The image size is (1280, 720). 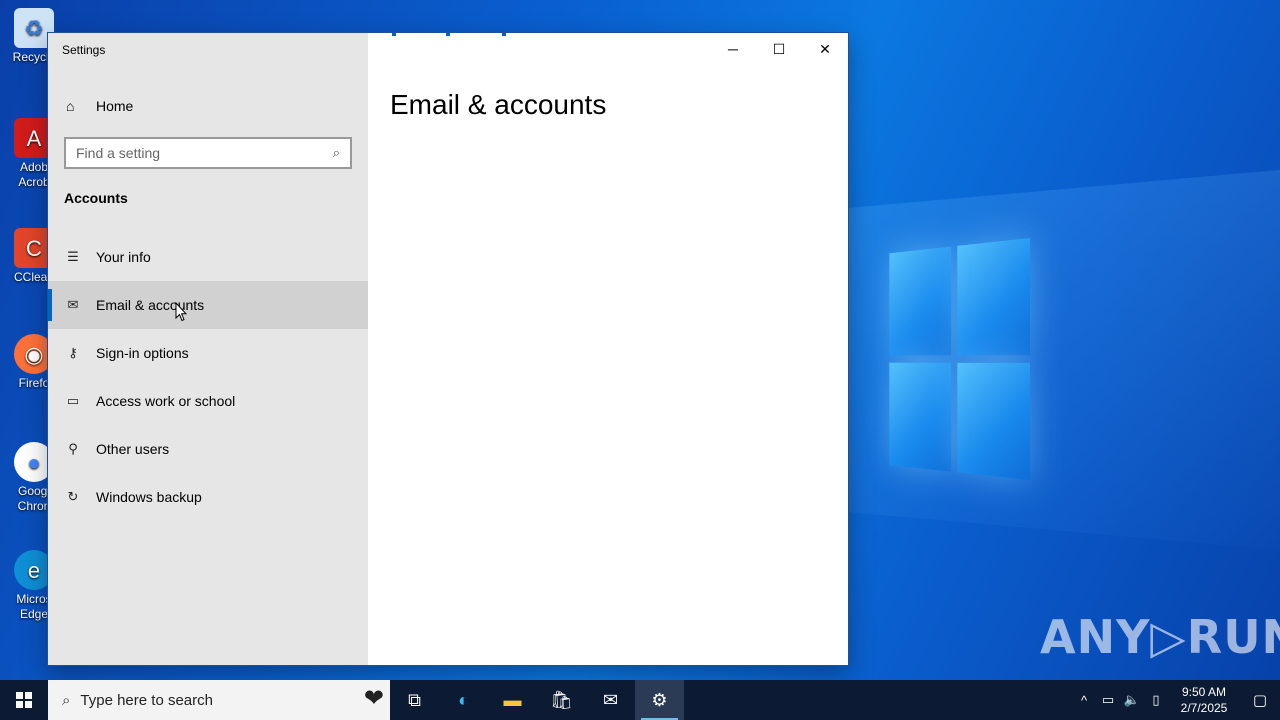 I want to click on taskbar-search-placeholder: Type here to search, so click(x=146, y=700).